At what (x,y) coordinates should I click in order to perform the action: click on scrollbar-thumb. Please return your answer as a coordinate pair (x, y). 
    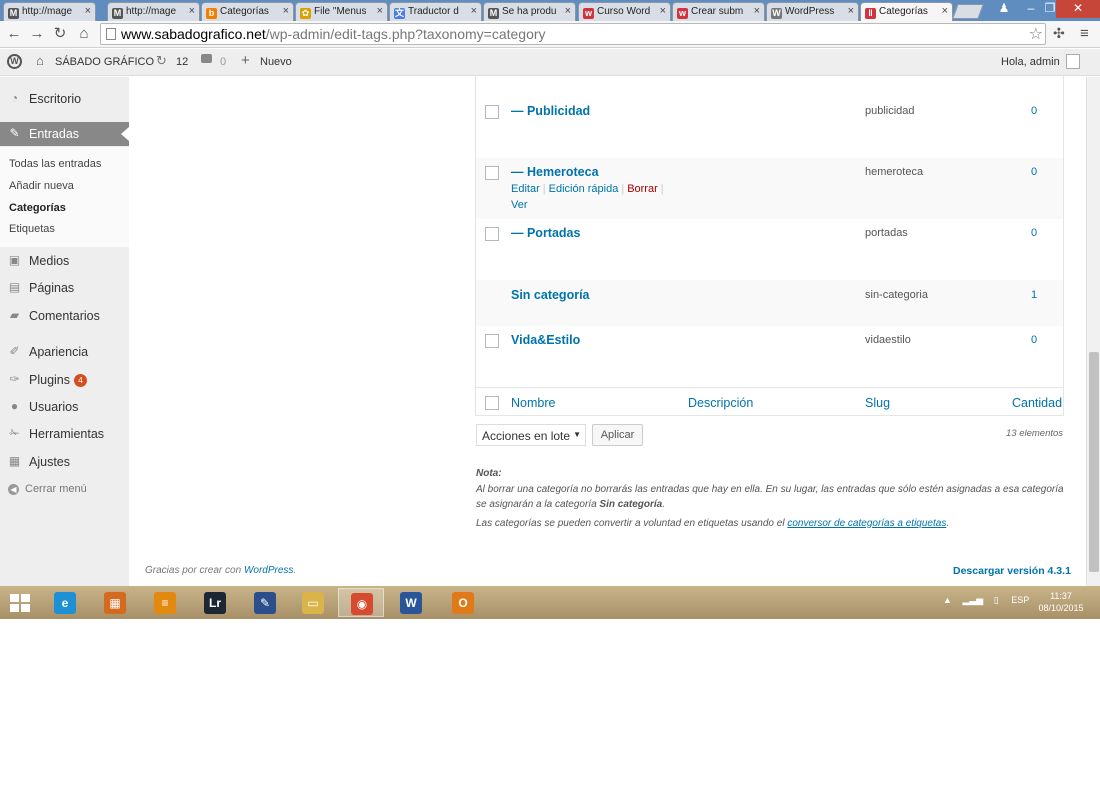
    Looking at the image, I should click on (1094, 462).